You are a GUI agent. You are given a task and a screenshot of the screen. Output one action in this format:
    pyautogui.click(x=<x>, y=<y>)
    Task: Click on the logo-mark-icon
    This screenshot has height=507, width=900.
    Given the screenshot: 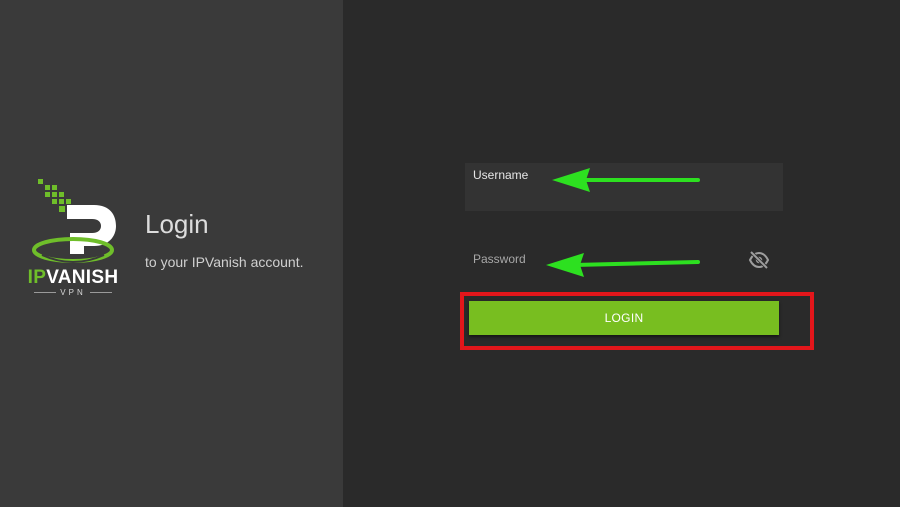 What is the action you would take?
    pyautogui.click(x=74, y=221)
    